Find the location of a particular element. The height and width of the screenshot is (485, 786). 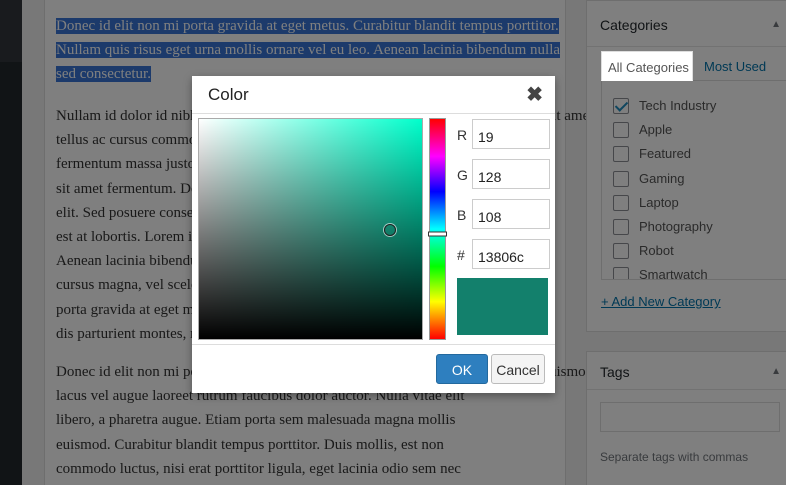

blue-input is located at coordinates (511, 214).